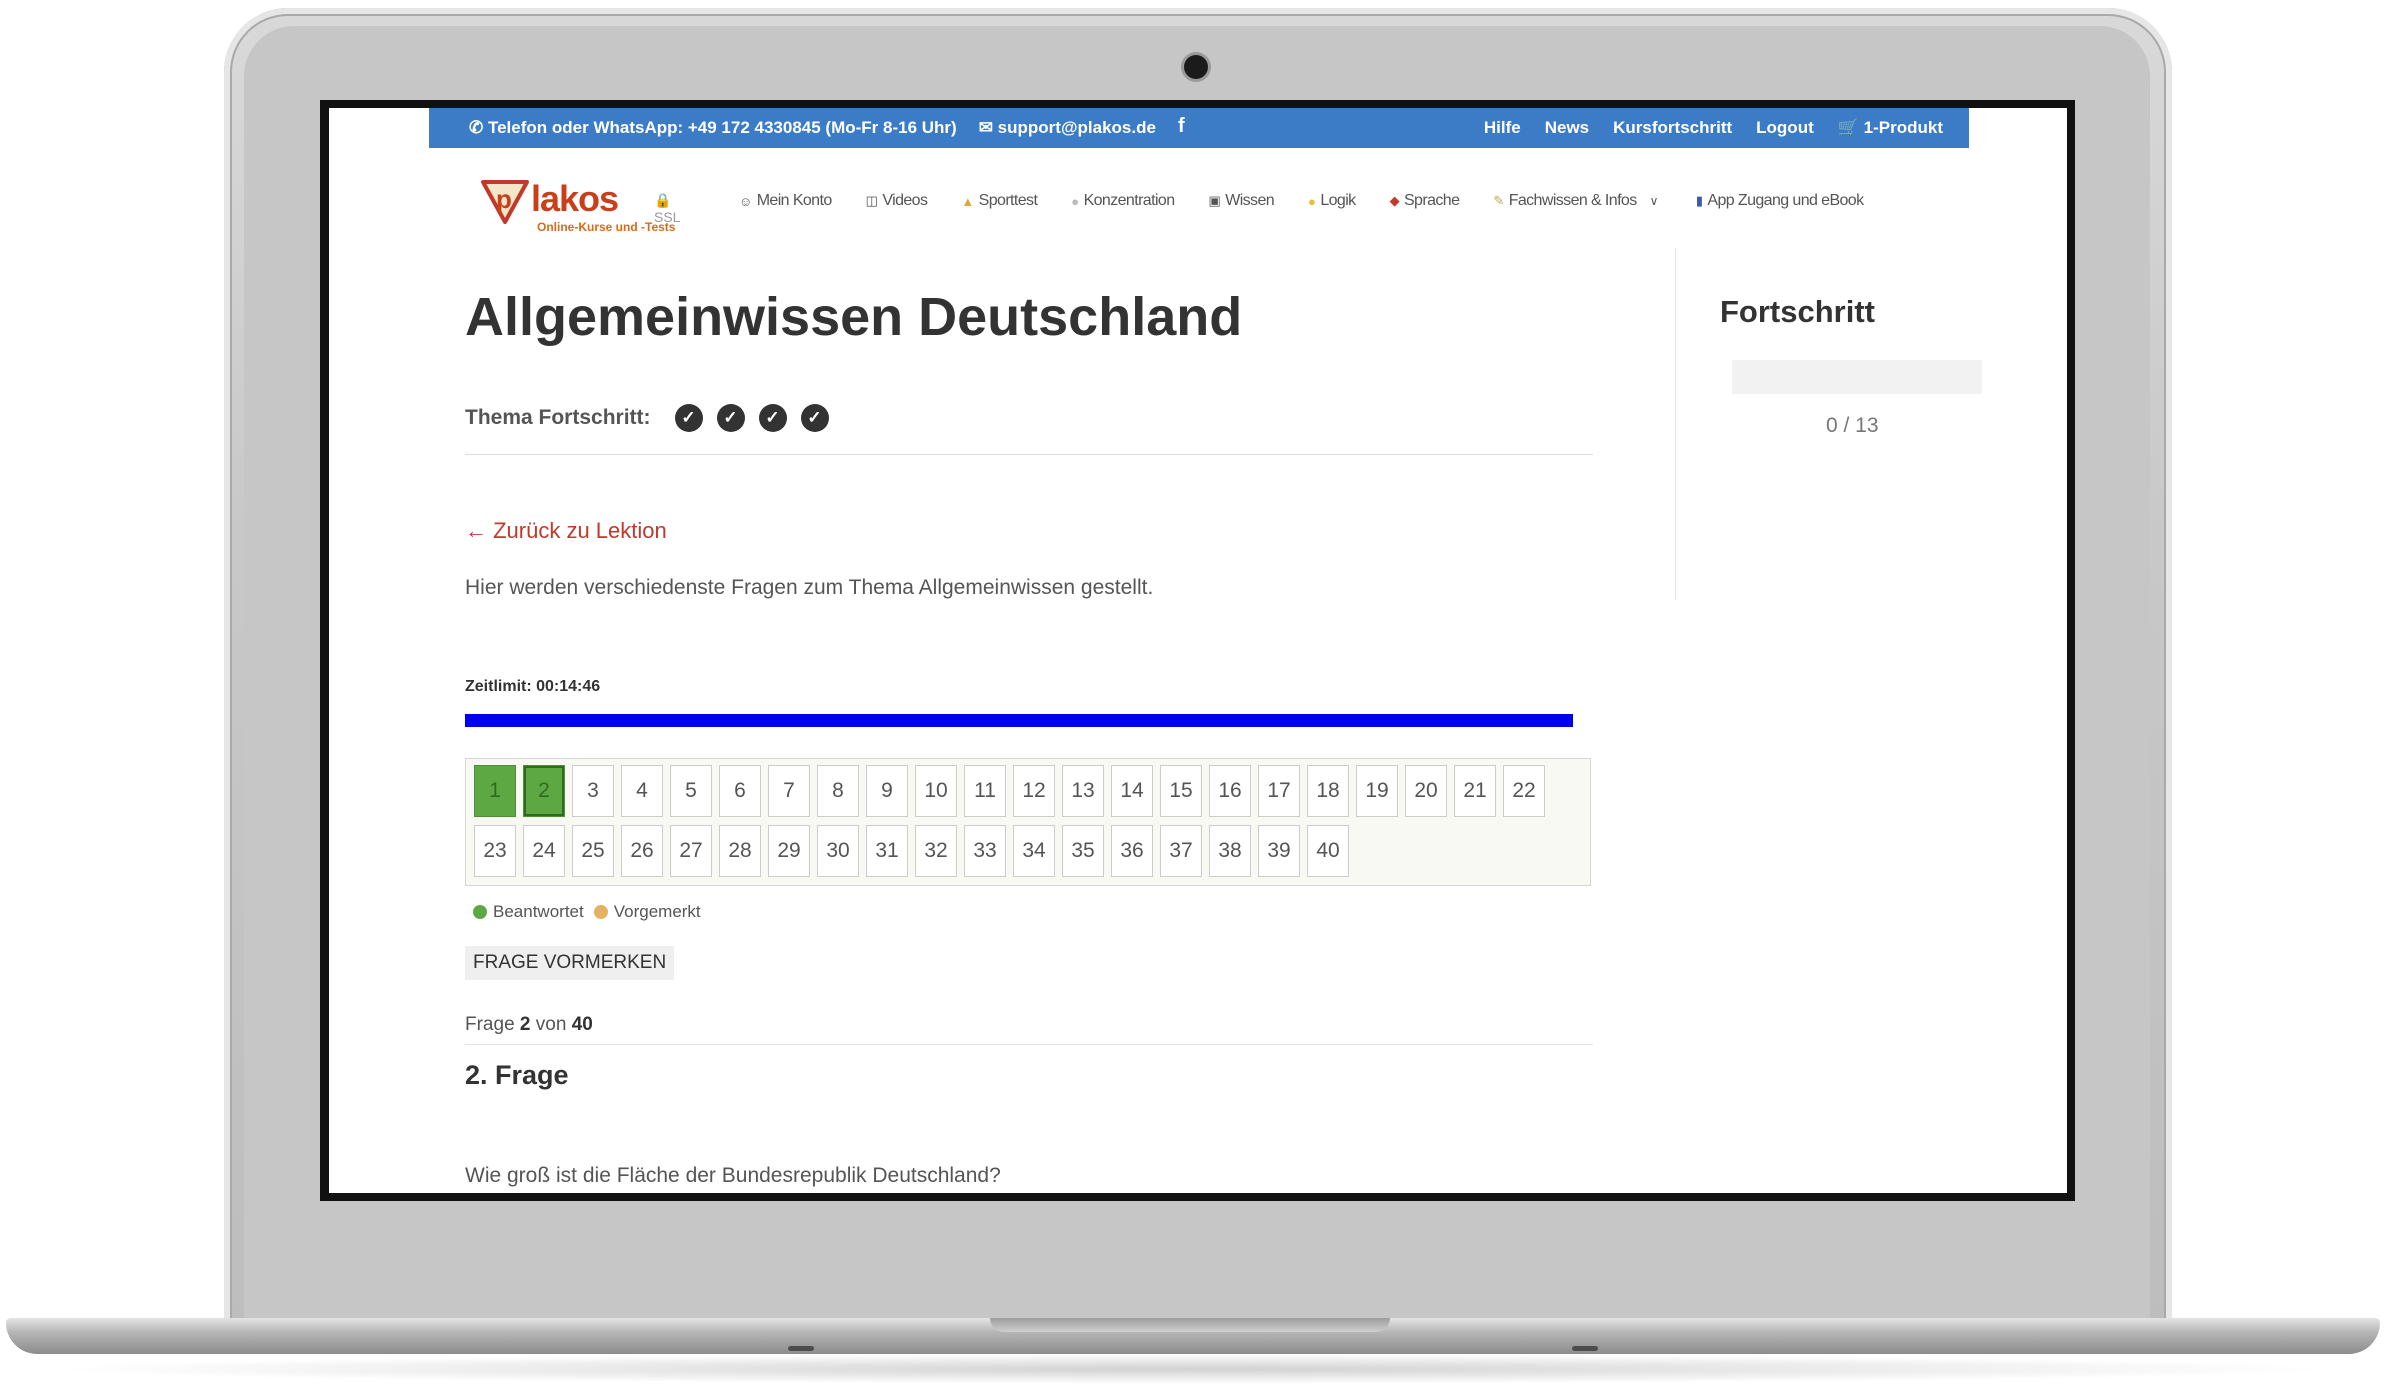  I want to click on question-36-button: 36, so click(1132, 851).